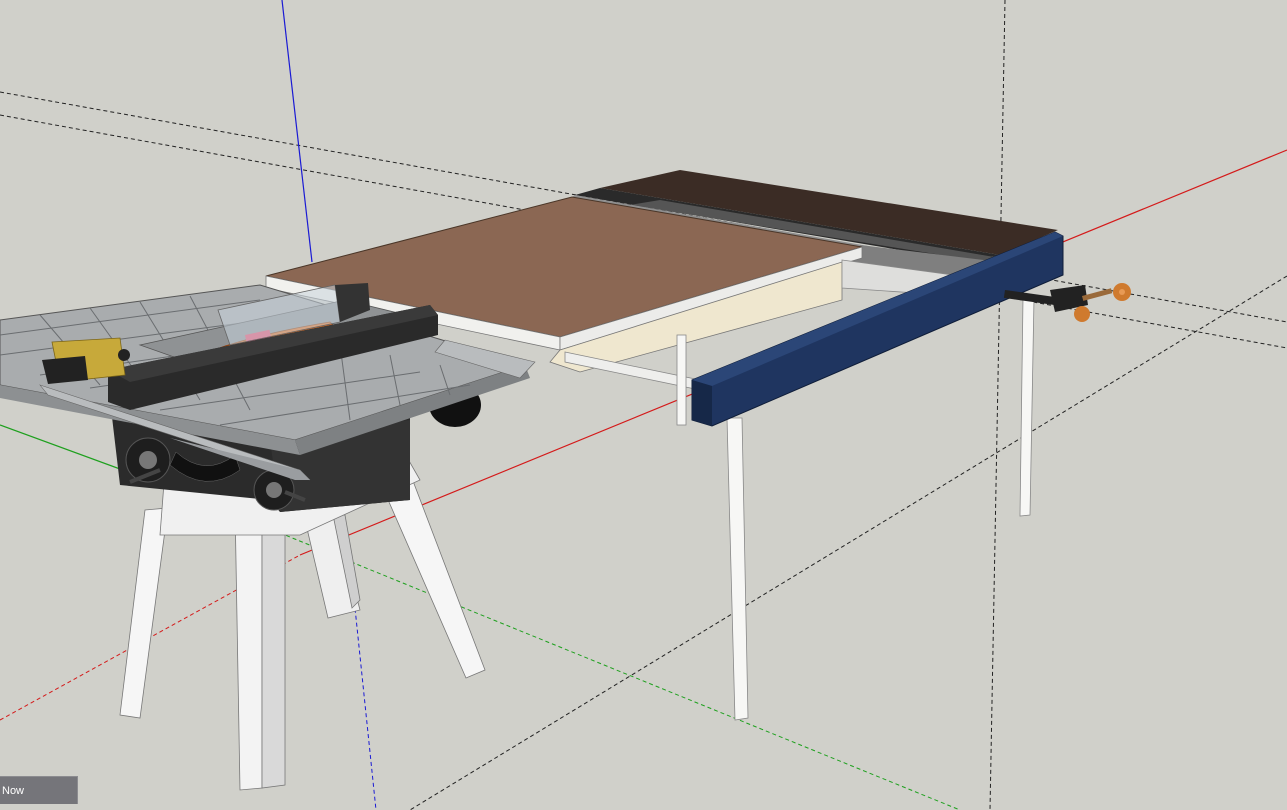 This screenshot has height=810, width=1287. Describe the element at coordinates (1122, 292) in the screenshot. I see `clamp-highlight` at that location.